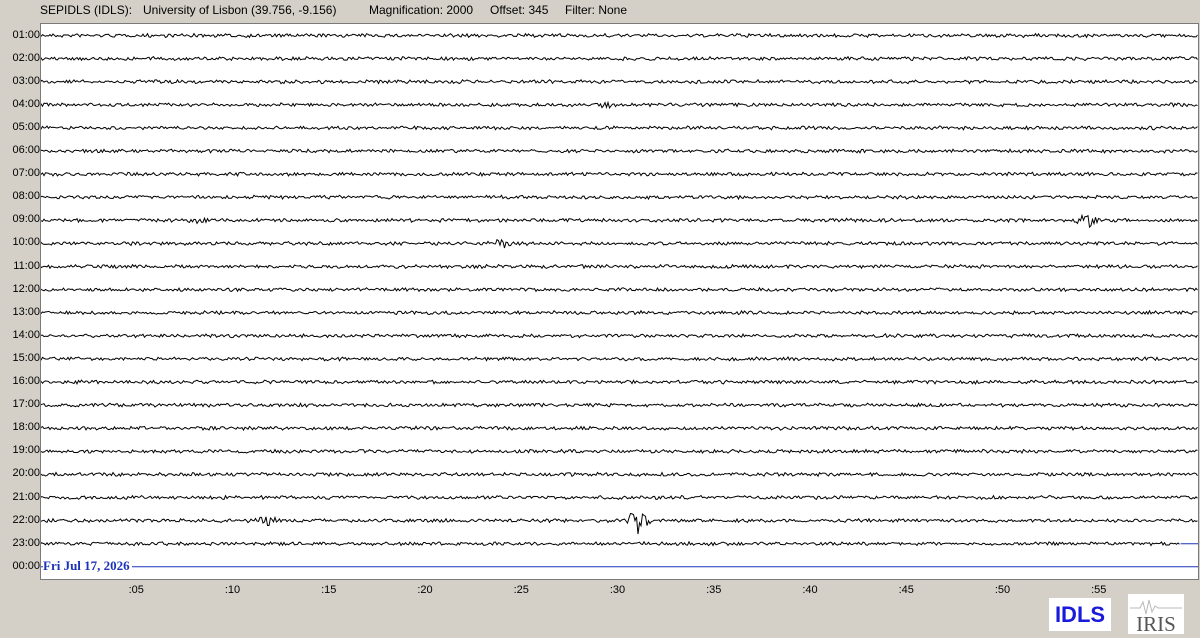 Image resolution: width=1200 pixels, height=638 pixels. What do you see at coordinates (26, 196) in the screenshot?
I see `hour-label: 08:00` at bounding box center [26, 196].